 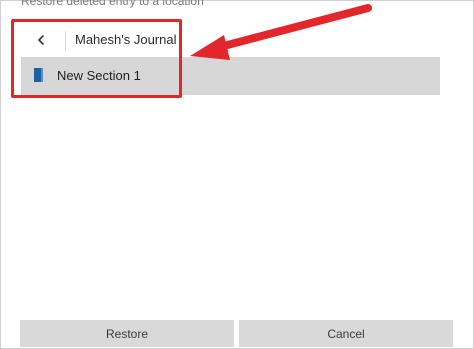 I want to click on breadcrumb-divider, so click(x=65, y=41).